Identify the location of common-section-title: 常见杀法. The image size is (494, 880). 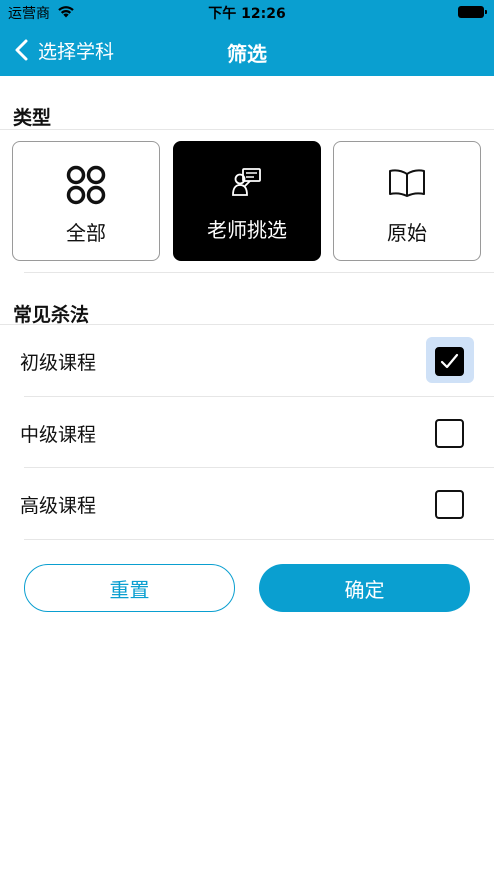
(51, 315).